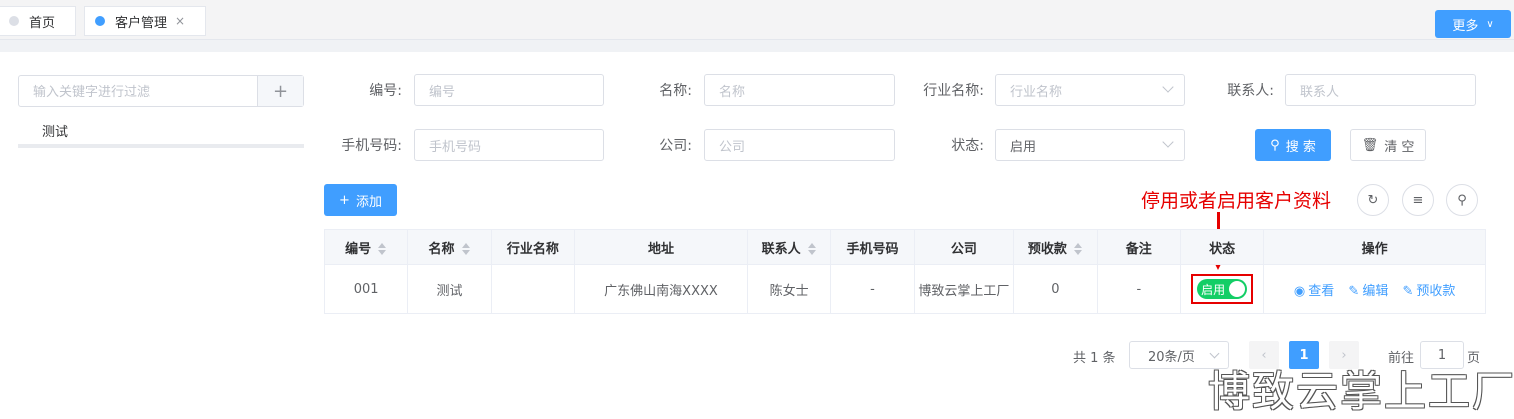 This screenshot has width=1514, height=419. Describe the element at coordinates (781, 249) in the screenshot. I see `column-header-label: 联系人` at that location.